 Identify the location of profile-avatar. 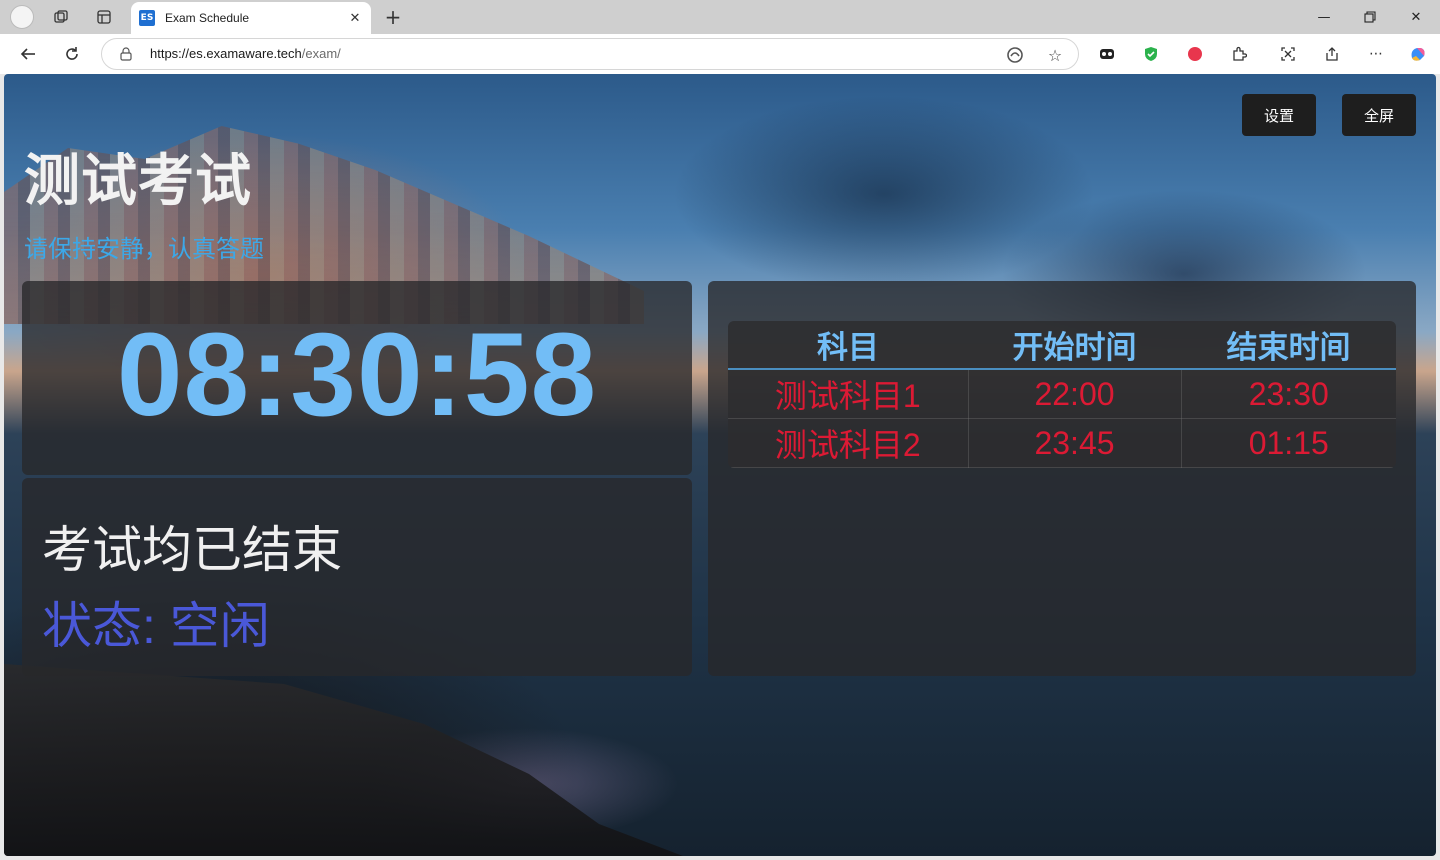
(22, 17).